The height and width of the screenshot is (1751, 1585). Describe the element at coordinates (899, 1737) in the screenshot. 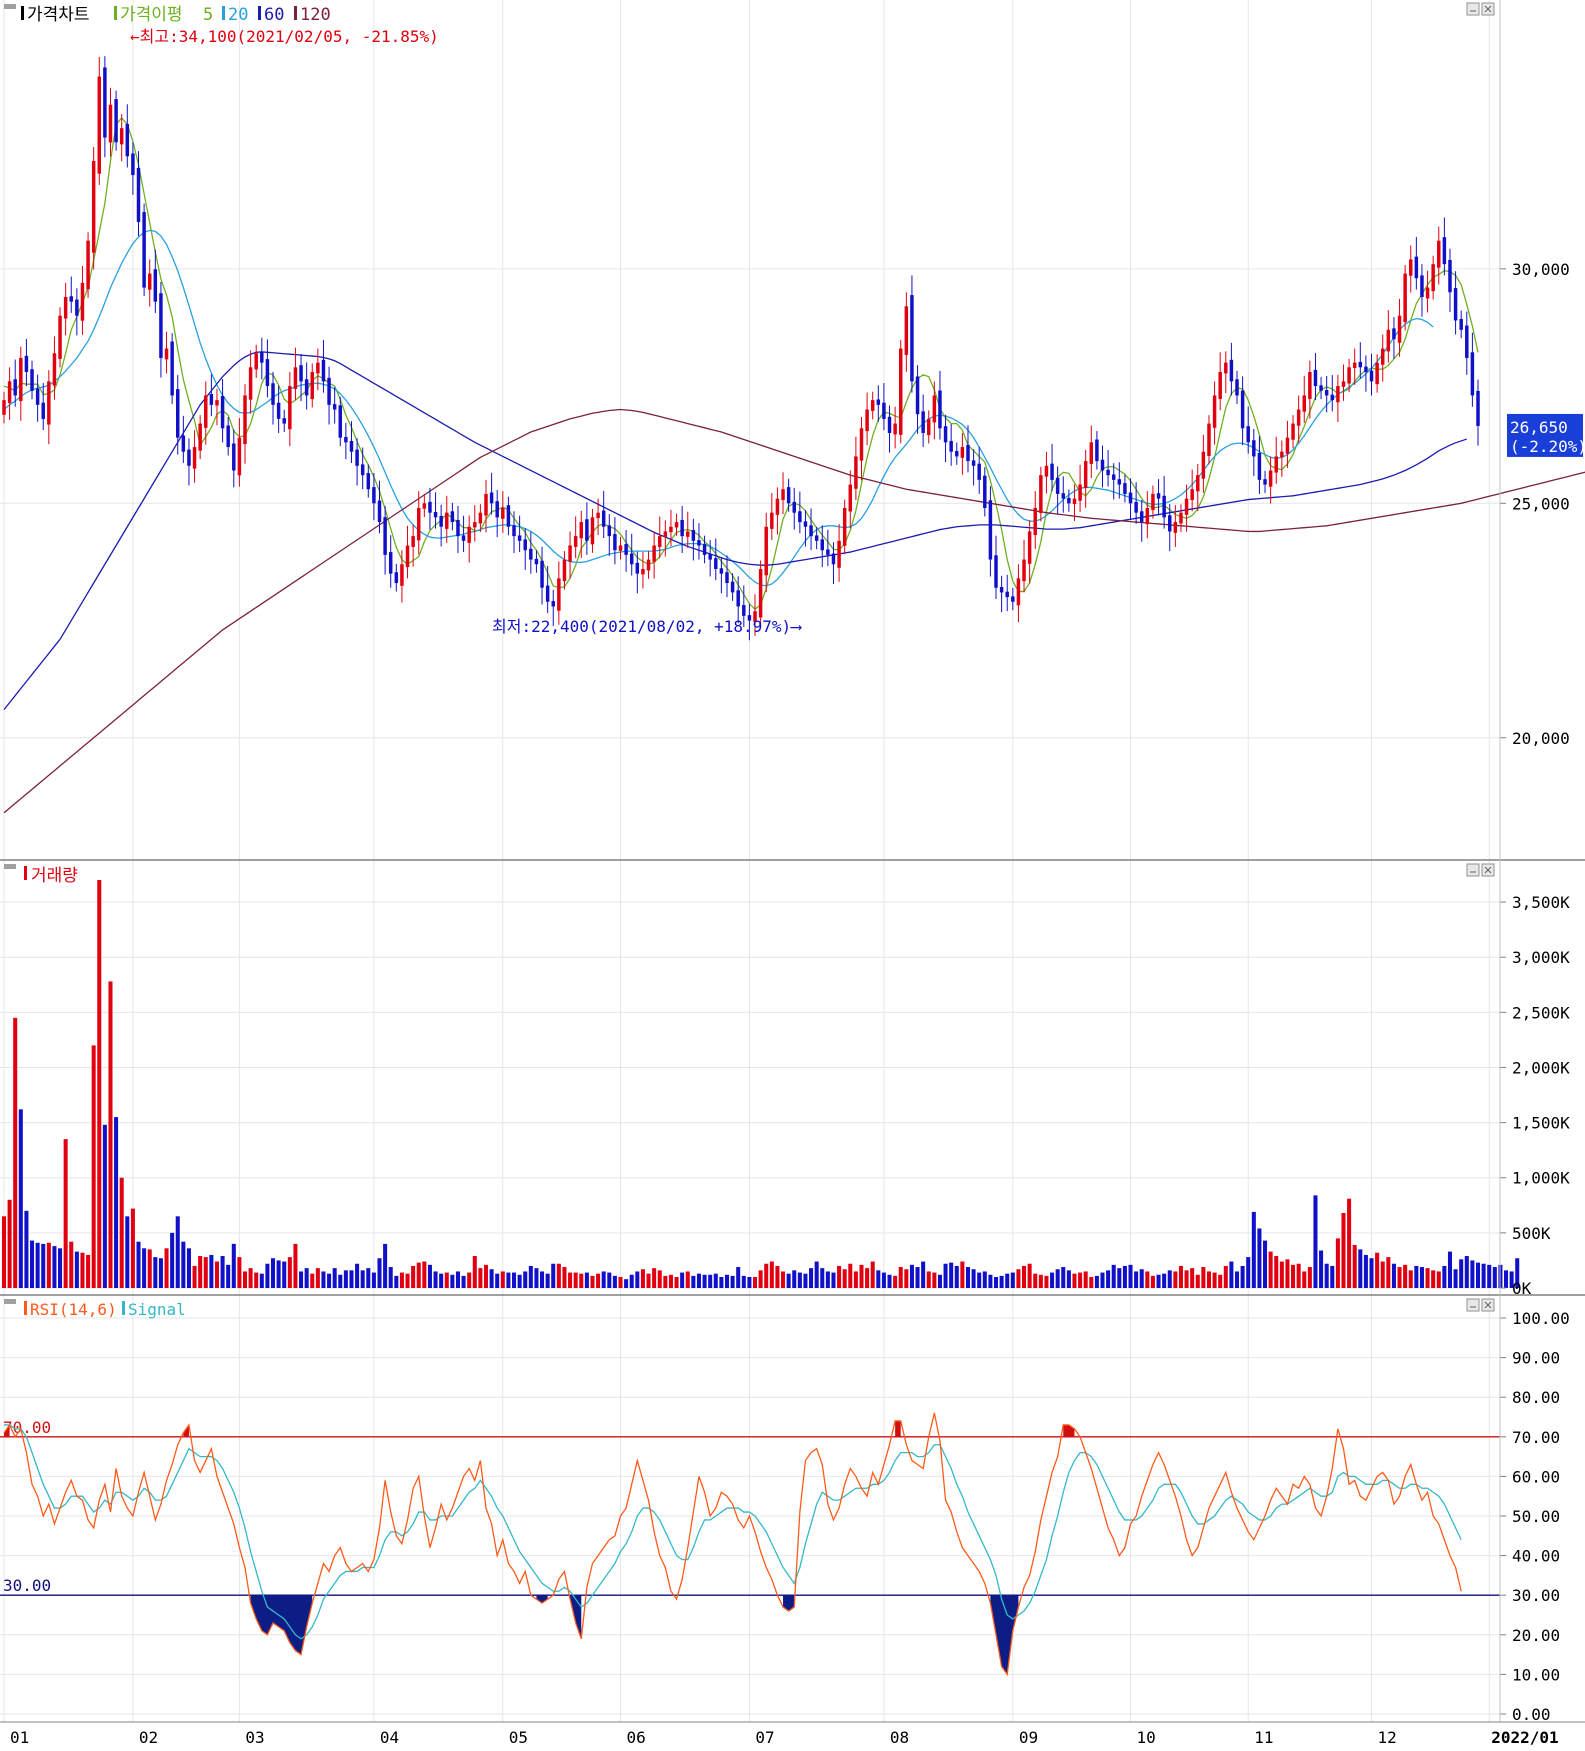

I see `x-tick-label: 08` at that location.